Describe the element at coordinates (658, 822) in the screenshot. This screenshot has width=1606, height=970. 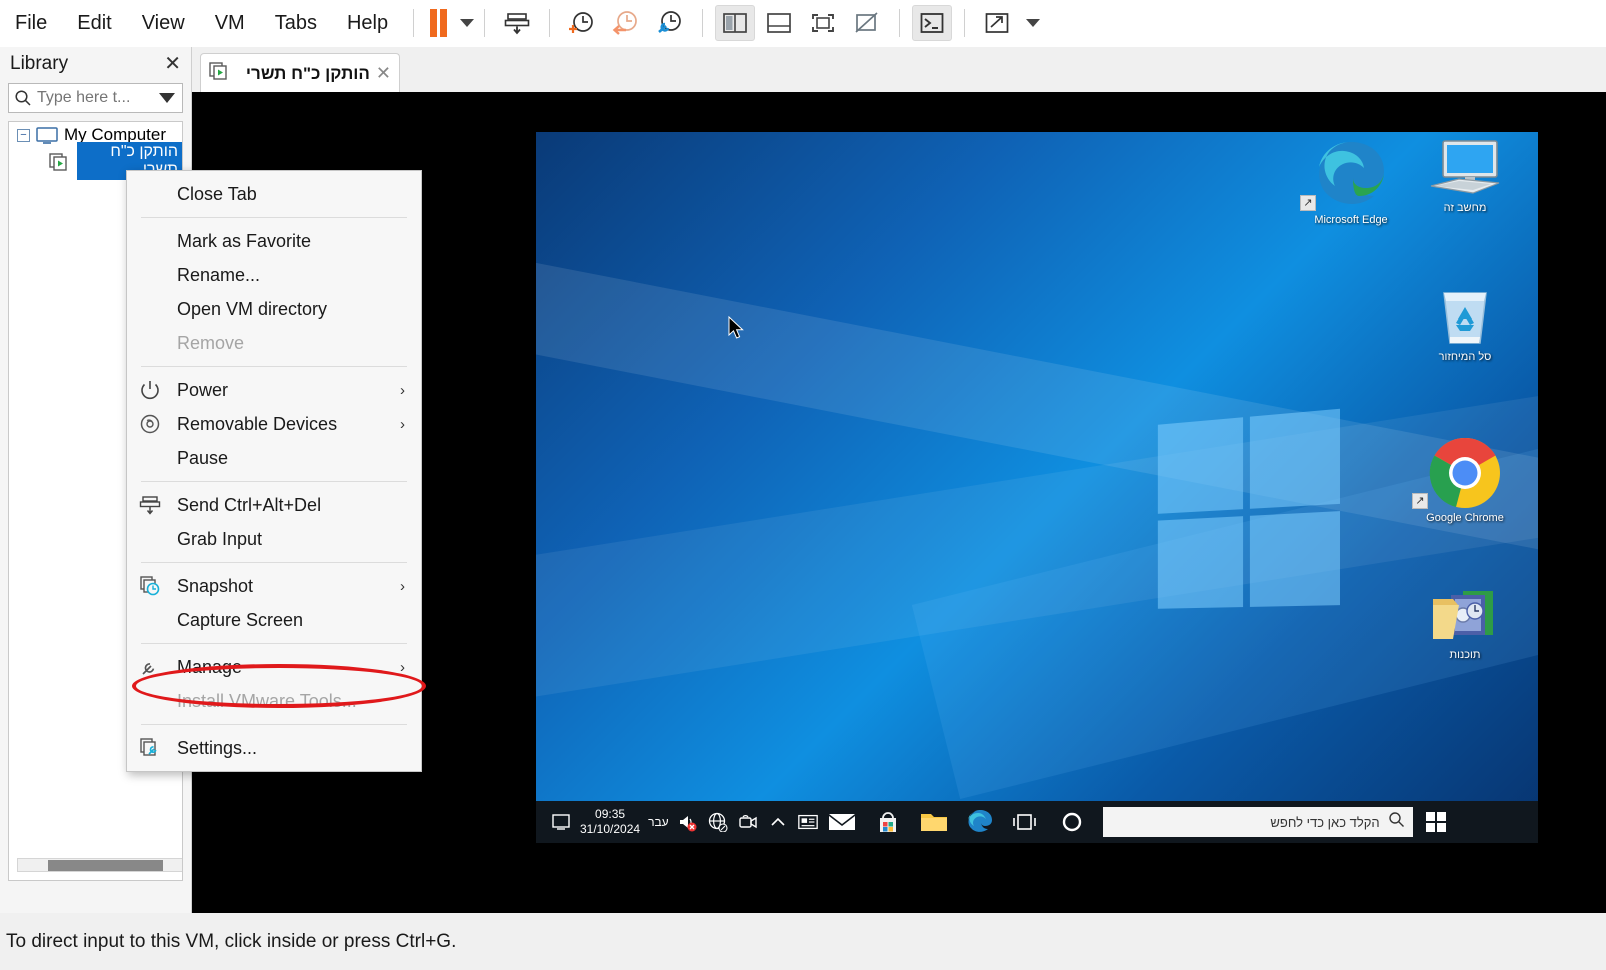
I see `language-indicator: עבר` at that location.